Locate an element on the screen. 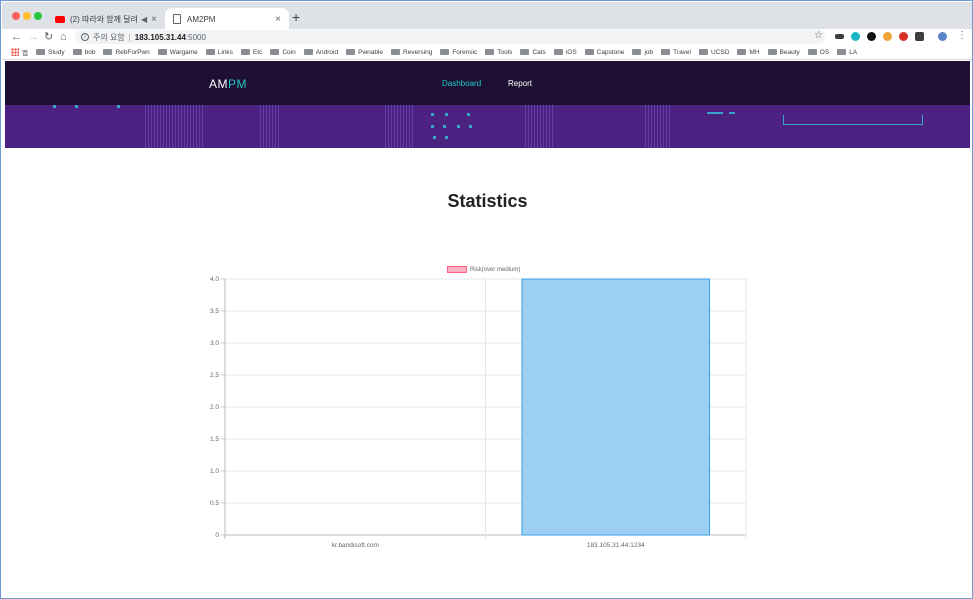 Image resolution: width=973 pixels, height=599 pixels. bookmark-folder: Etc is located at coordinates (251, 52).